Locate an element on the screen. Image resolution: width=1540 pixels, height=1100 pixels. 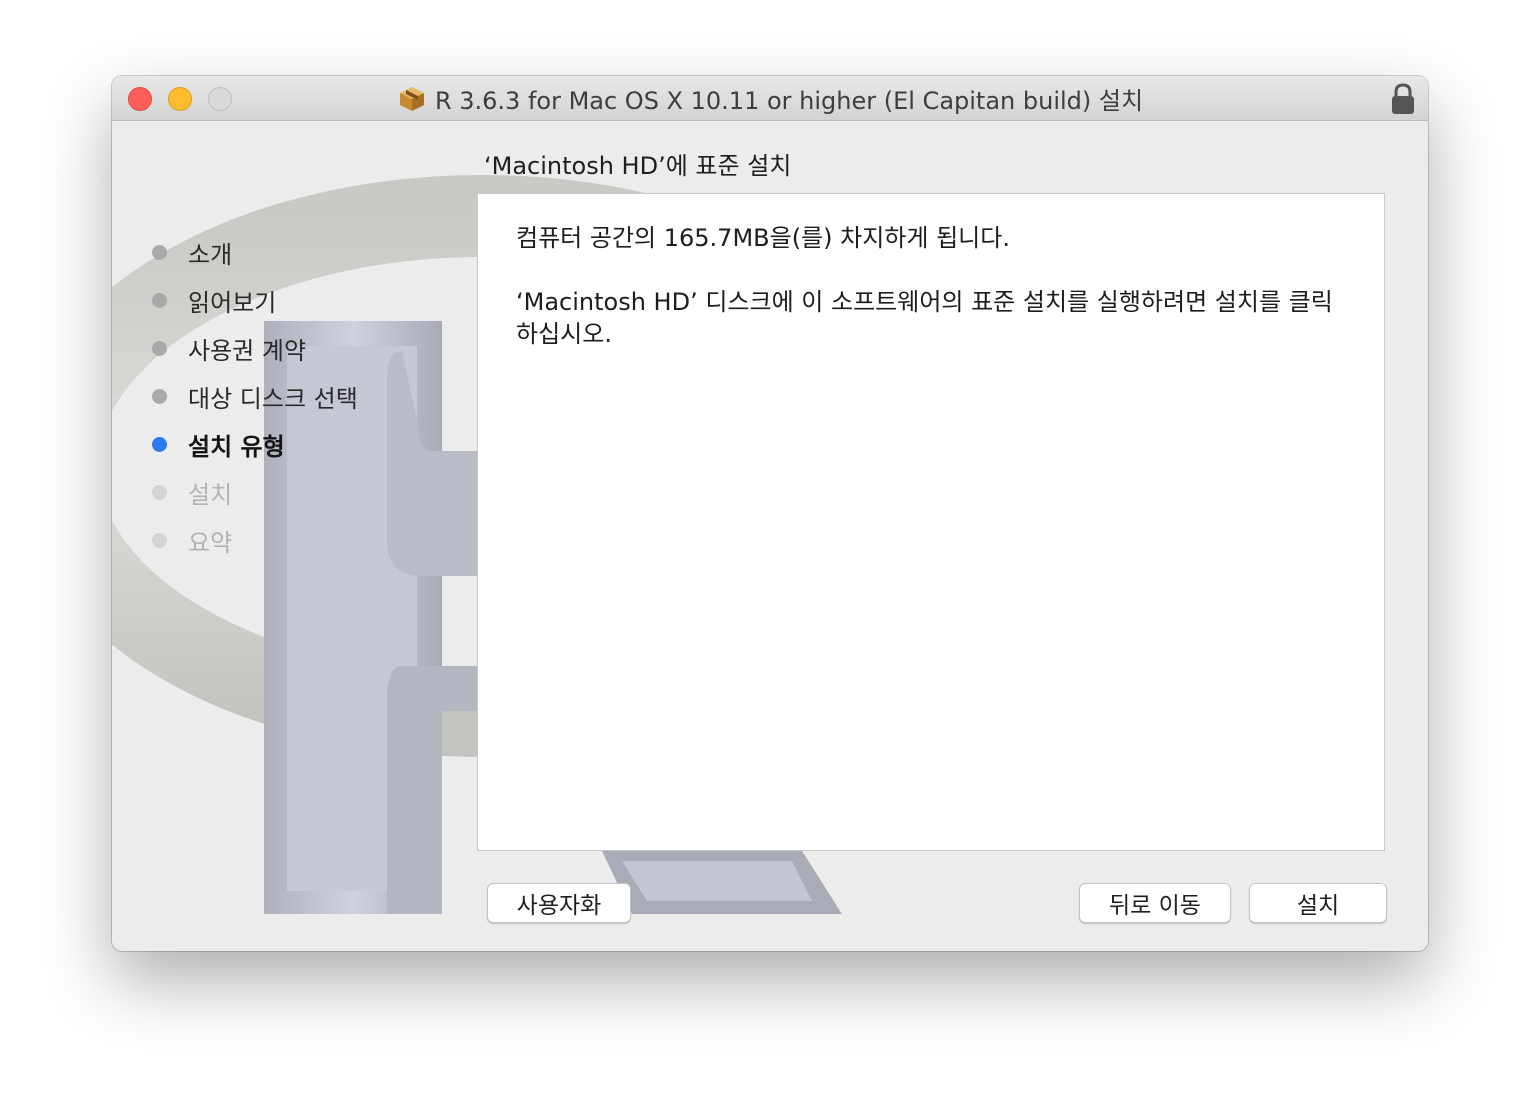
customize-button: 사용자화 is located at coordinates (559, 903).